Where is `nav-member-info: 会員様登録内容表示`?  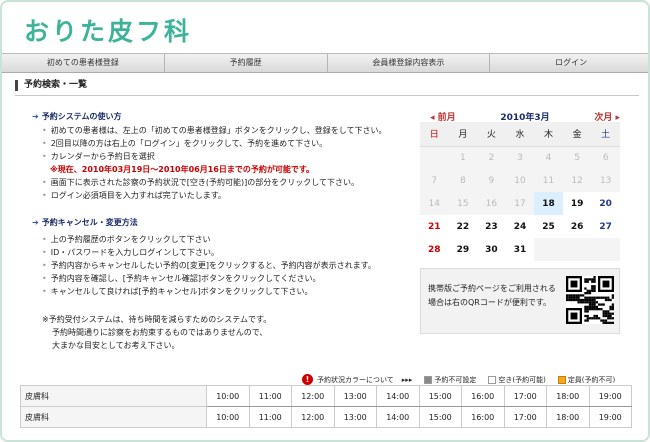
nav-member-info: 会員様登録内容表示 is located at coordinates (409, 63).